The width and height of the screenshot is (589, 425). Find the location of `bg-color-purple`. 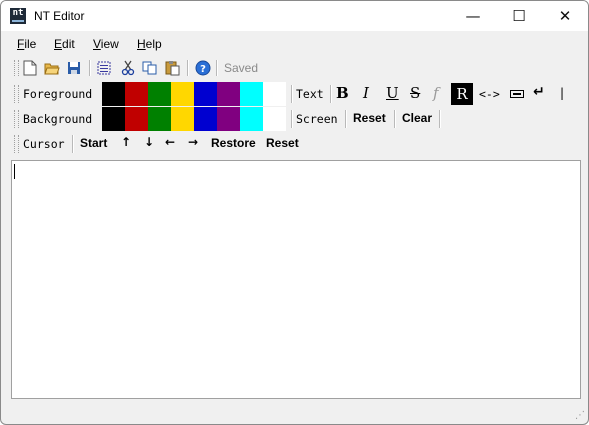

bg-color-purple is located at coordinates (228, 119).